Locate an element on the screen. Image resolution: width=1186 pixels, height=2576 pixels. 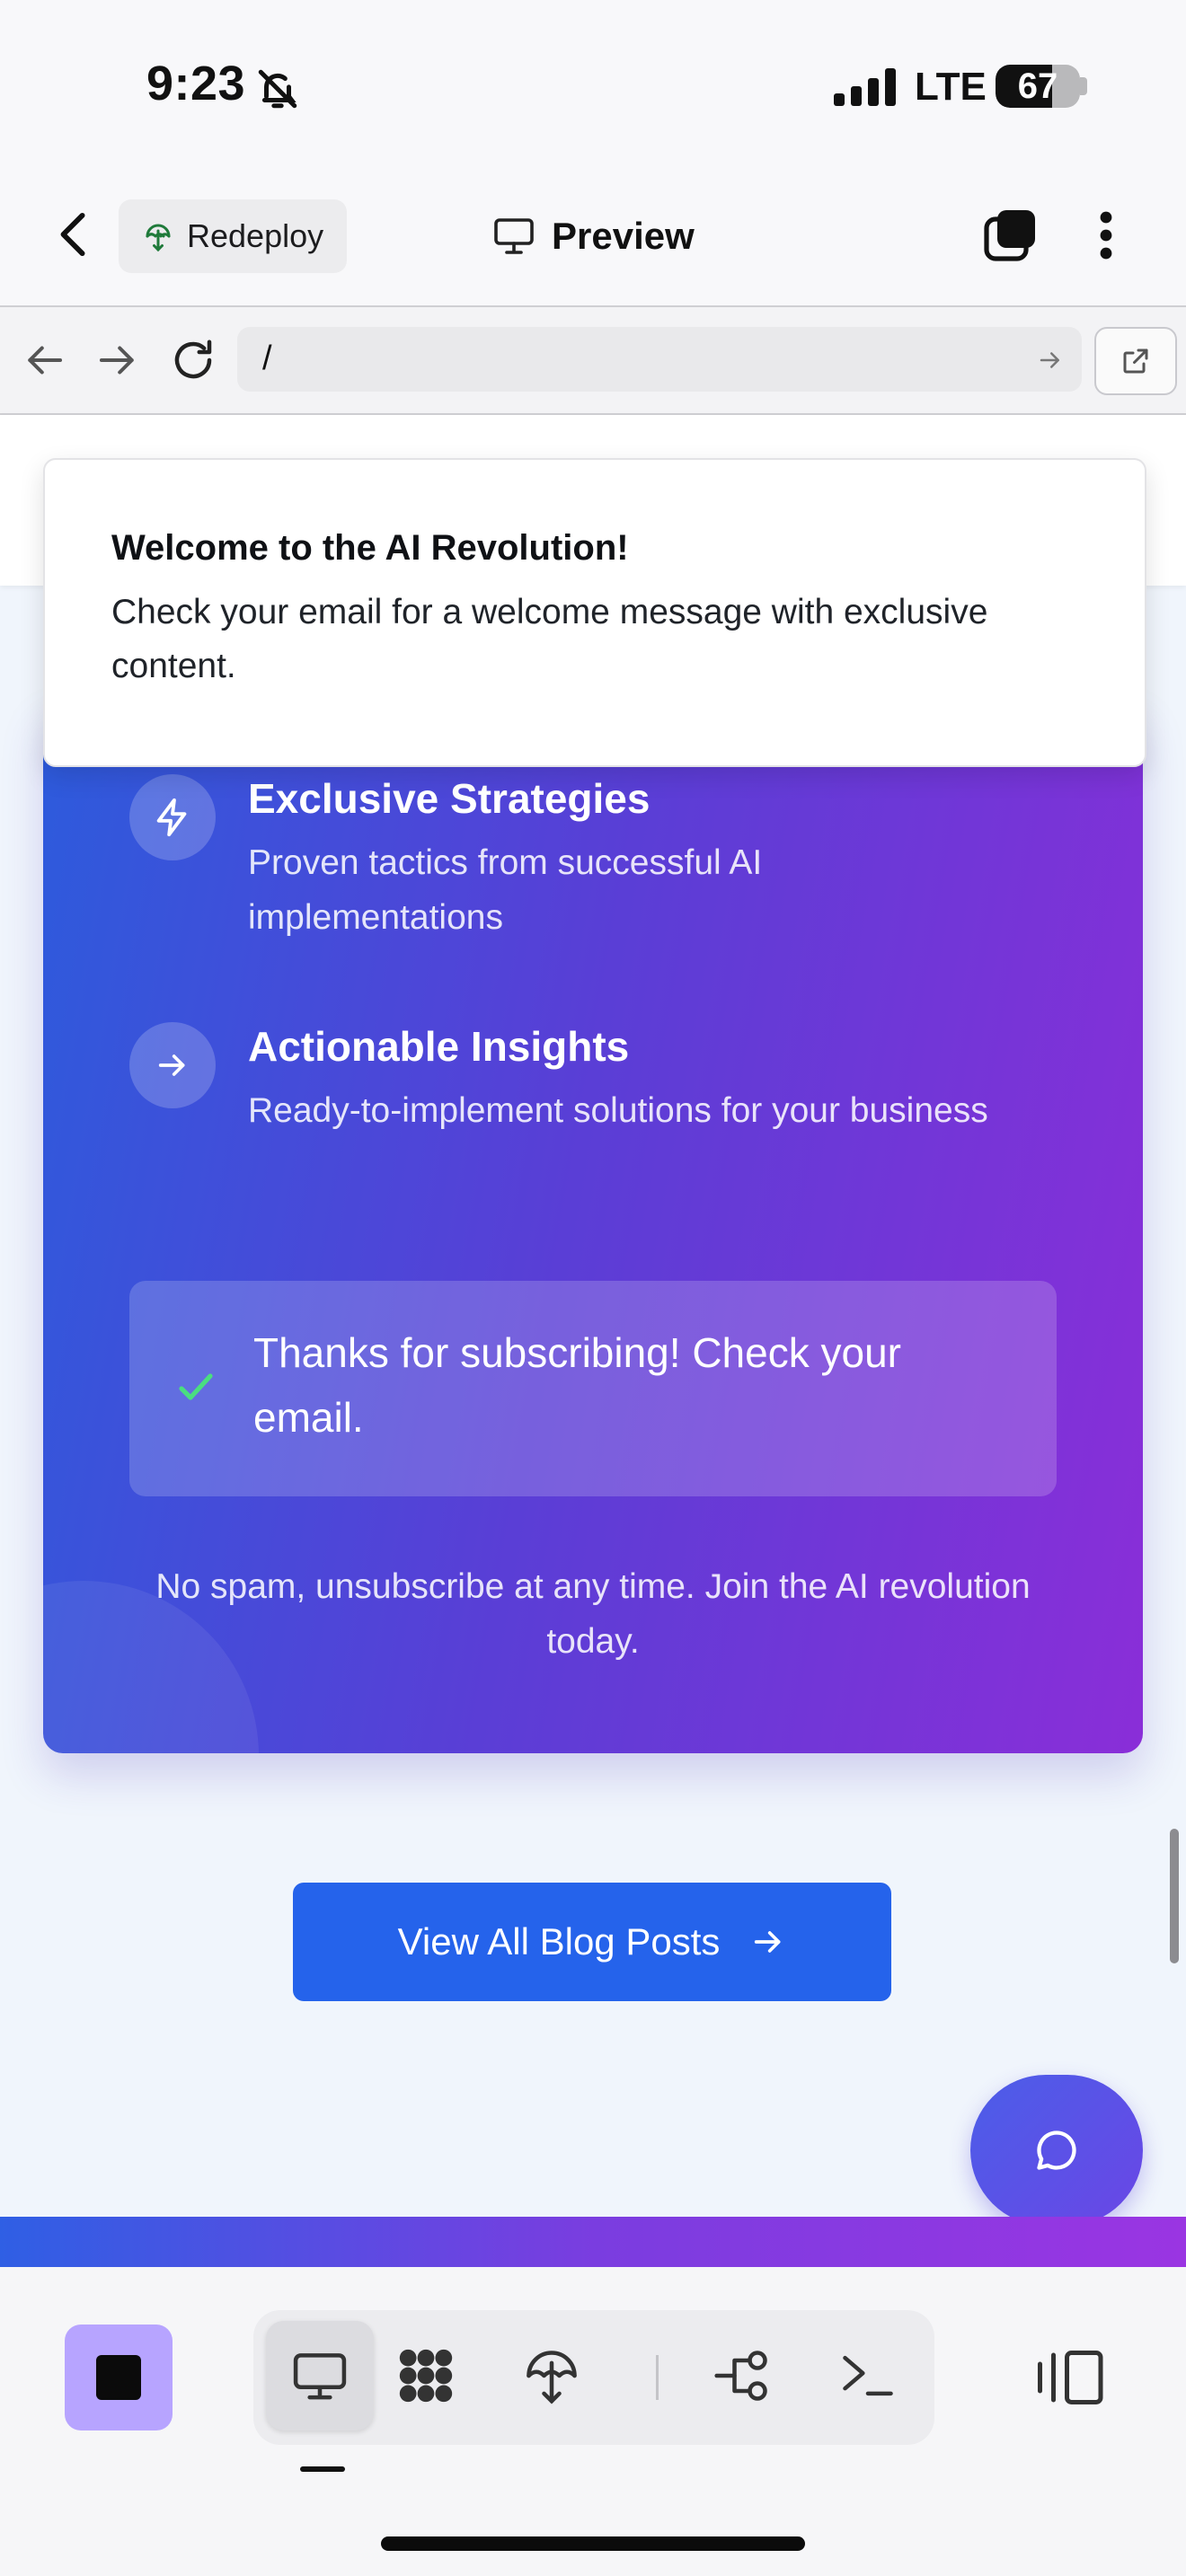
branch-tool-button is located at coordinates (742, 2375).